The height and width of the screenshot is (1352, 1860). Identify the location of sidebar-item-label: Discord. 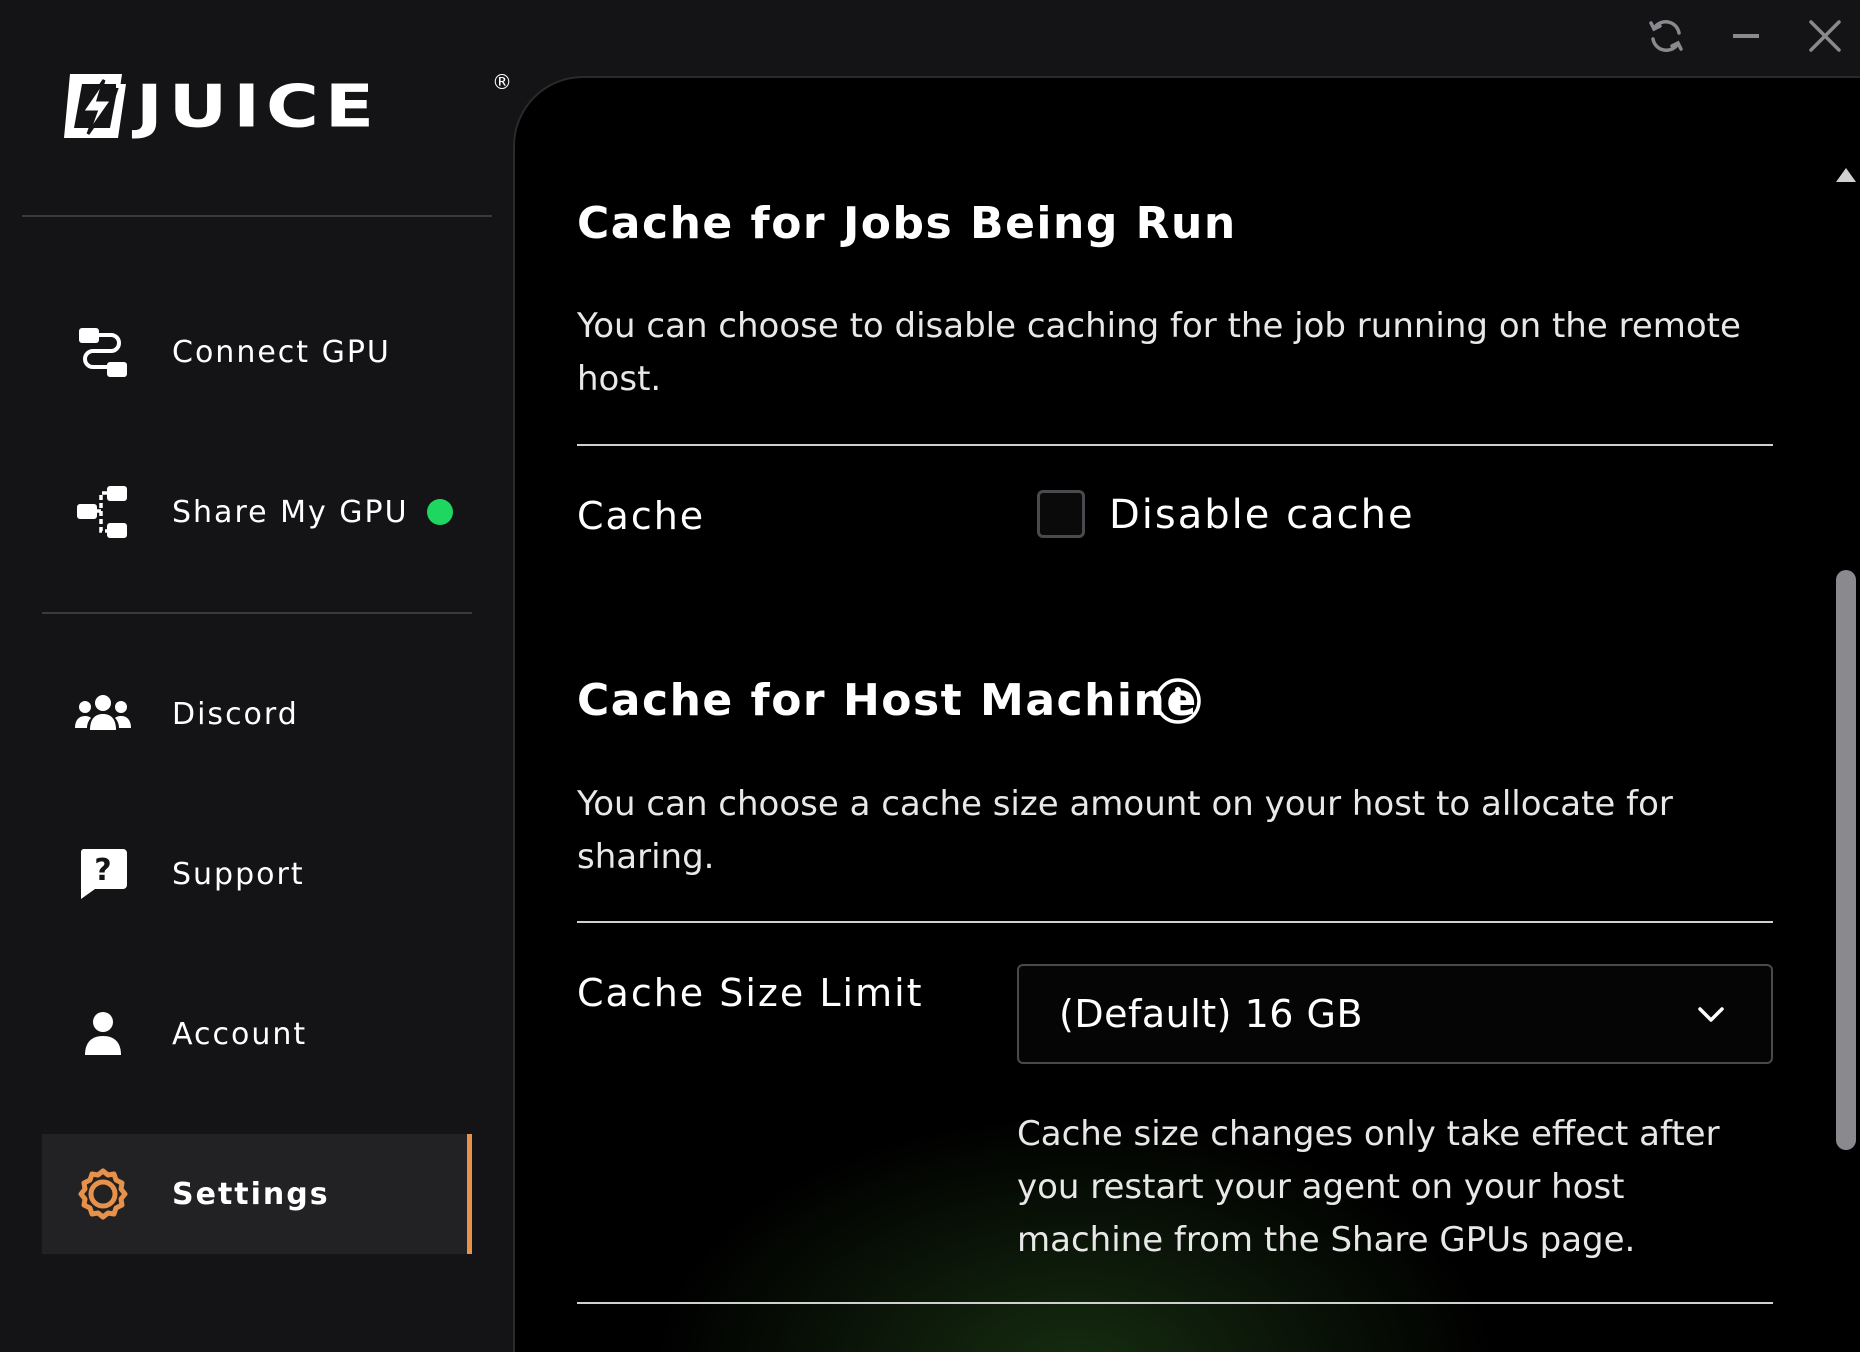
(235, 714).